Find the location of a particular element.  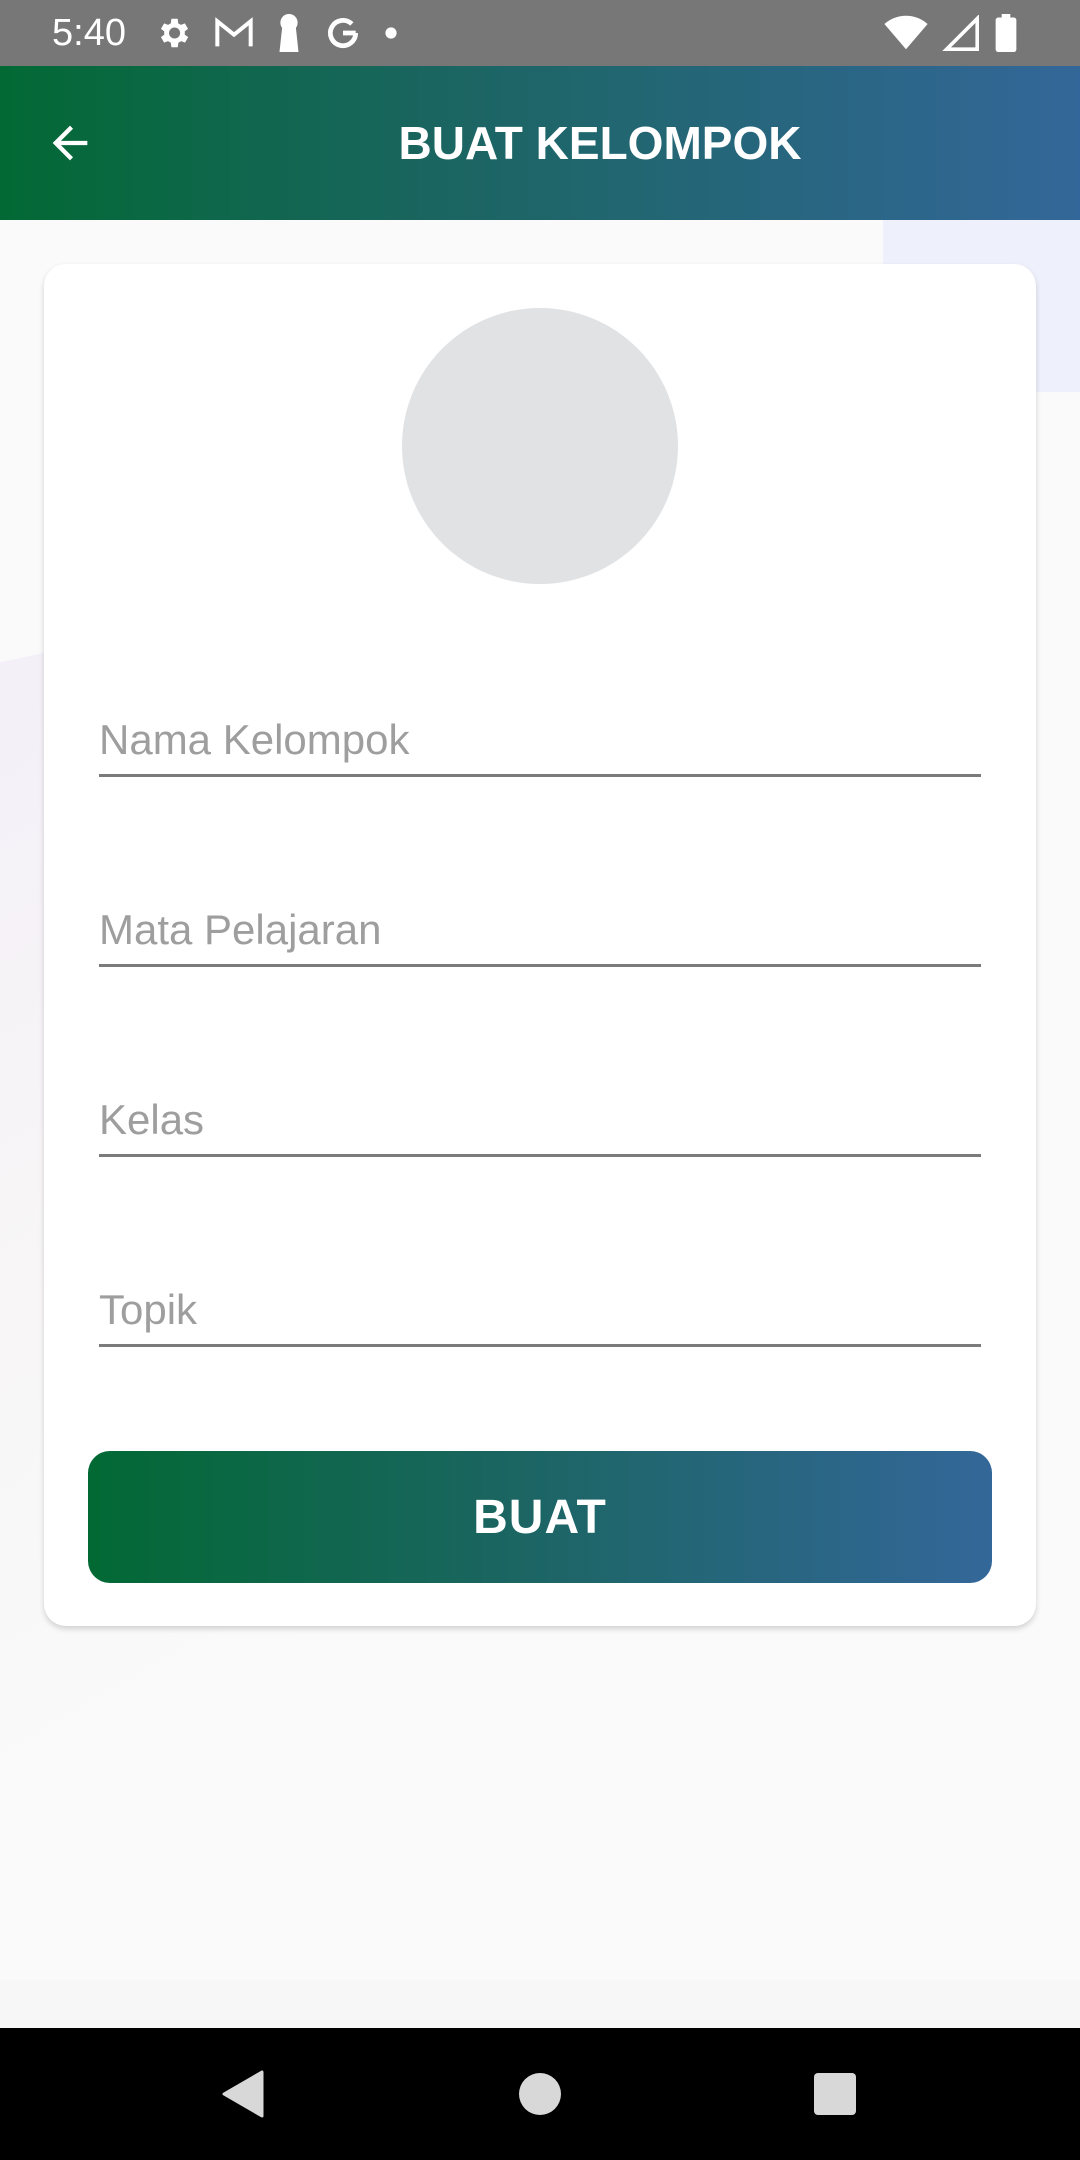

status-time: 5:40 is located at coordinates (89, 33).